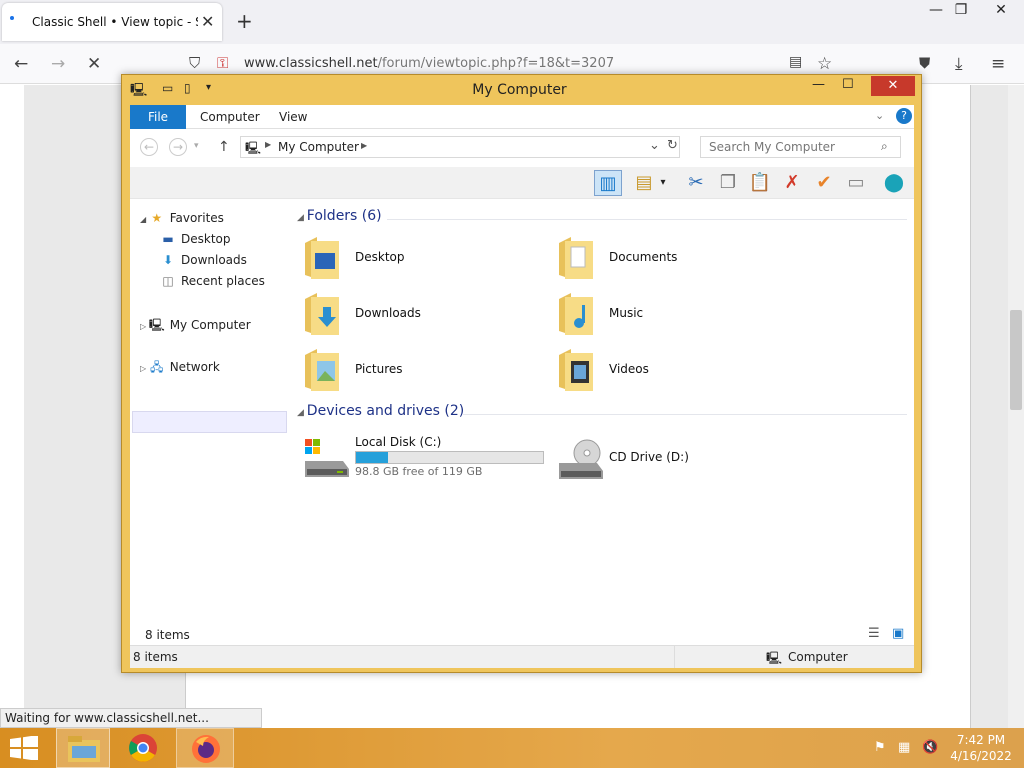  Describe the element at coordinates (576, 258) in the screenshot. I see `folder-icon` at that location.